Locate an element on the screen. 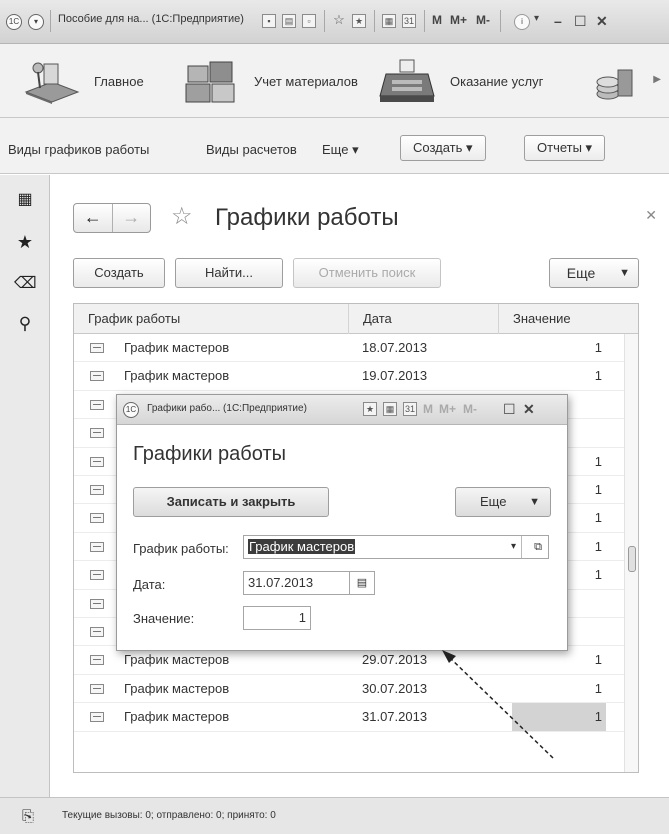 Image resolution: width=669 pixels, height=834 pixels. annotation-arrow is located at coordinates (498, 704).